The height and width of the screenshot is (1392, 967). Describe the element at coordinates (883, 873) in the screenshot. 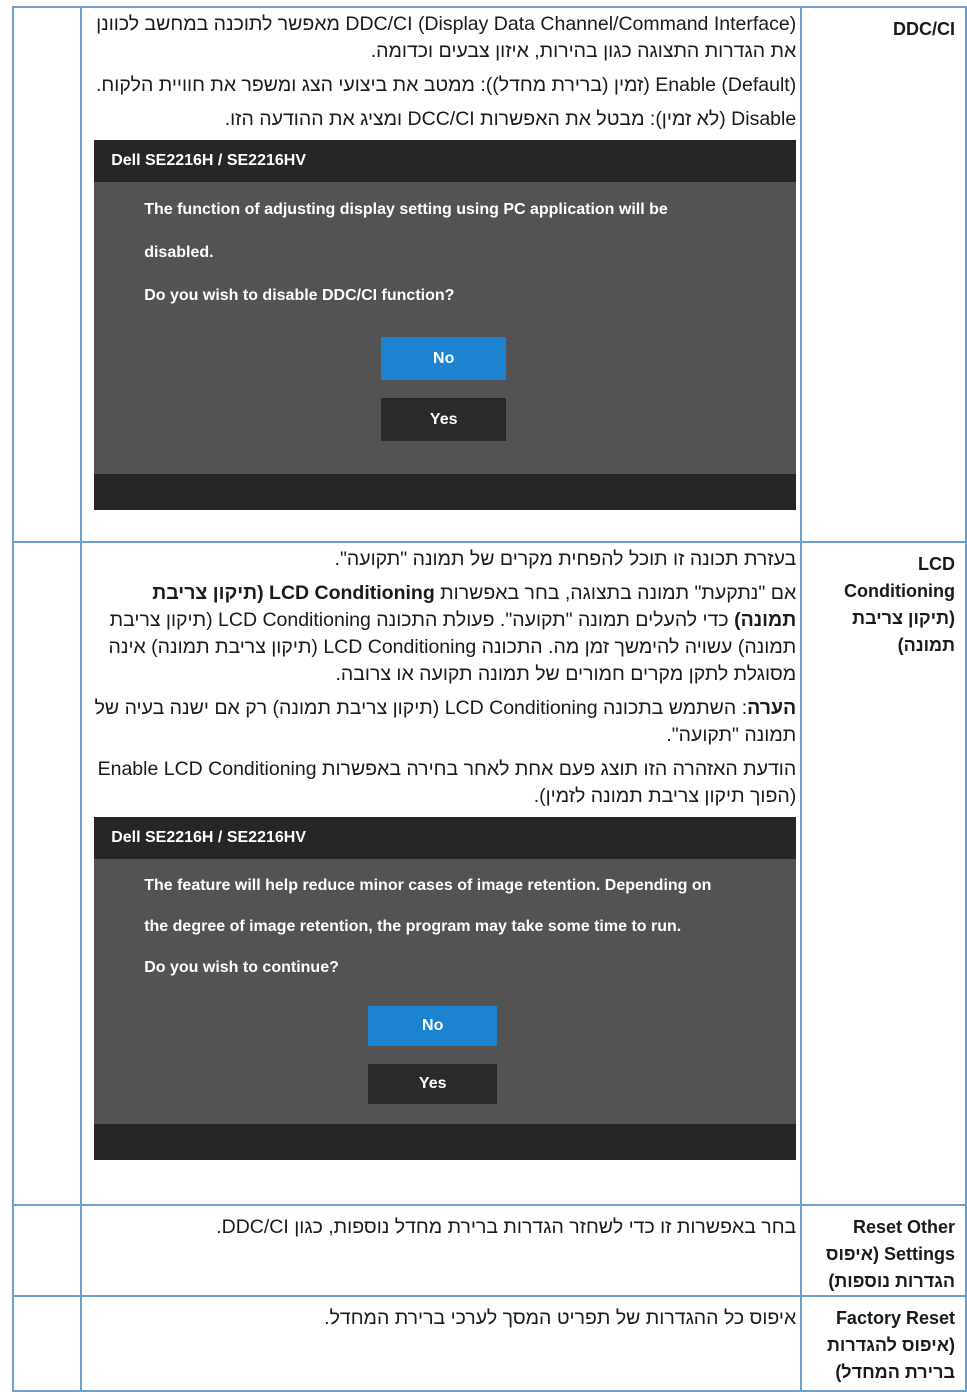

I see `row-label-cell: LCD Conditioning (תיקון צריבת תמונה)` at that location.